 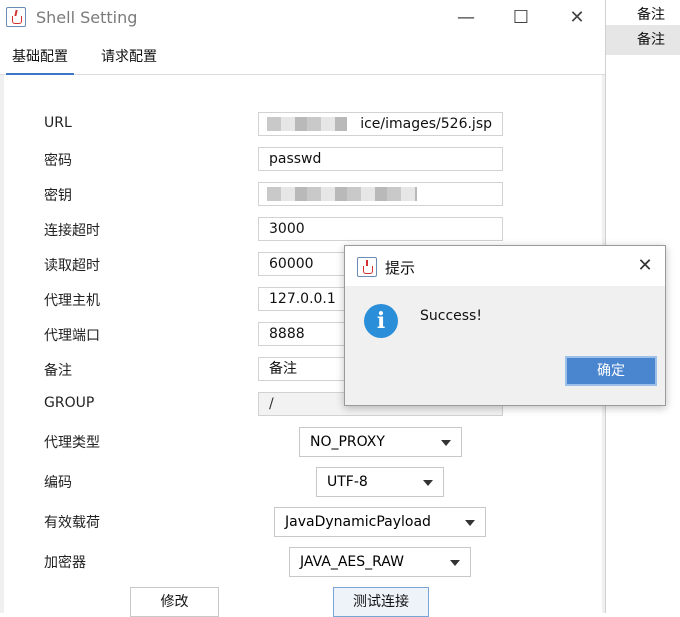 What do you see at coordinates (69, 403) in the screenshot?
I see `group-label: GROUP` at bounding box center [69, 403].